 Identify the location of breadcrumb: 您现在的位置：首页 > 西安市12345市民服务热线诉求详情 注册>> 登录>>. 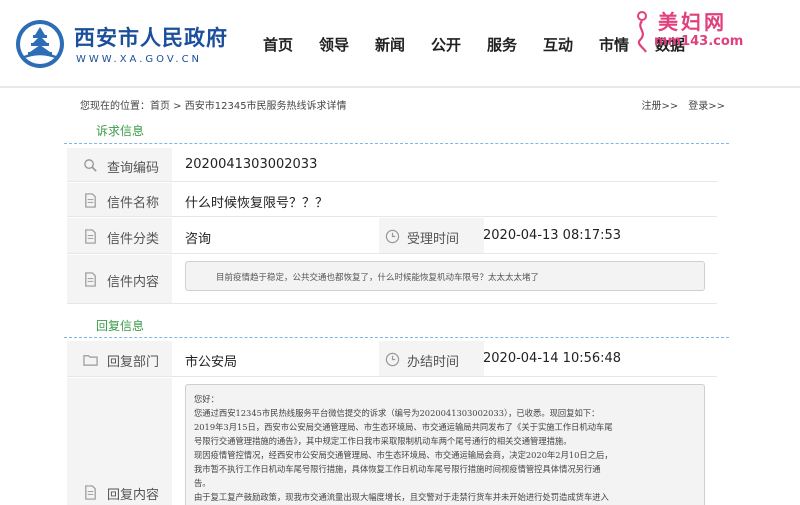
(402, 105).